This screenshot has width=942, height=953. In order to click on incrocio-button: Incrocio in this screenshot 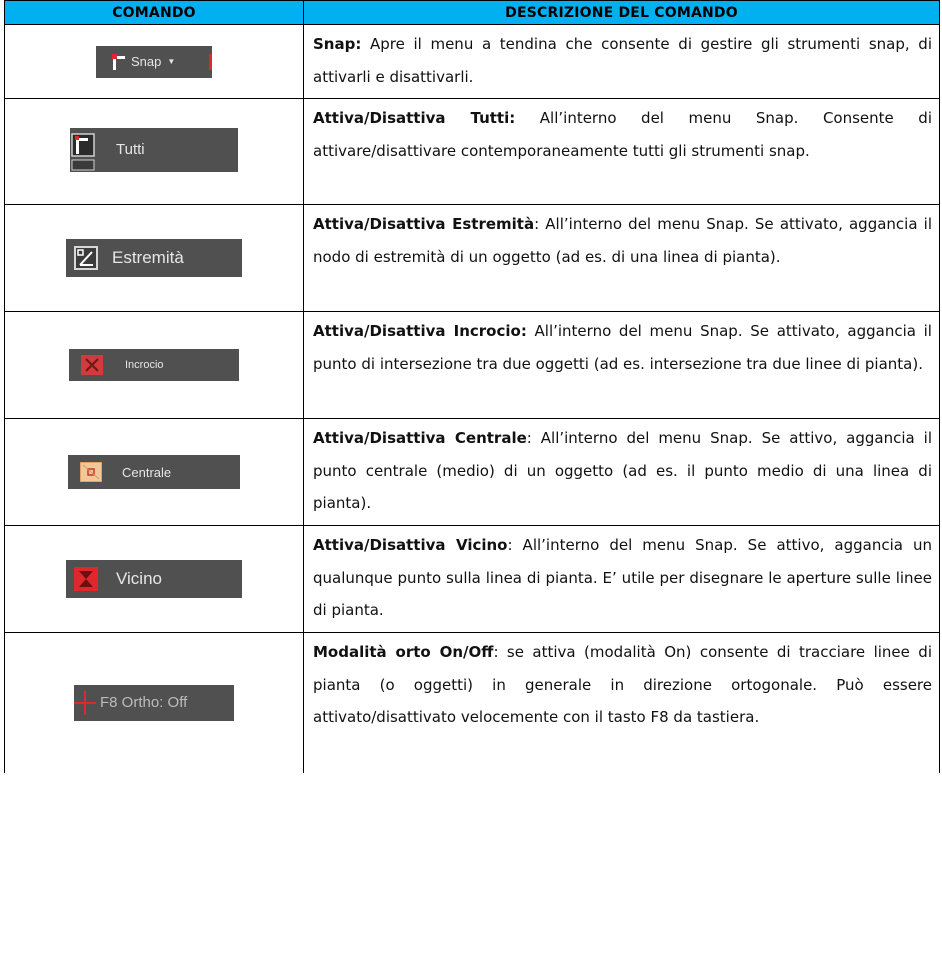, I will do `click(154, 365)`.